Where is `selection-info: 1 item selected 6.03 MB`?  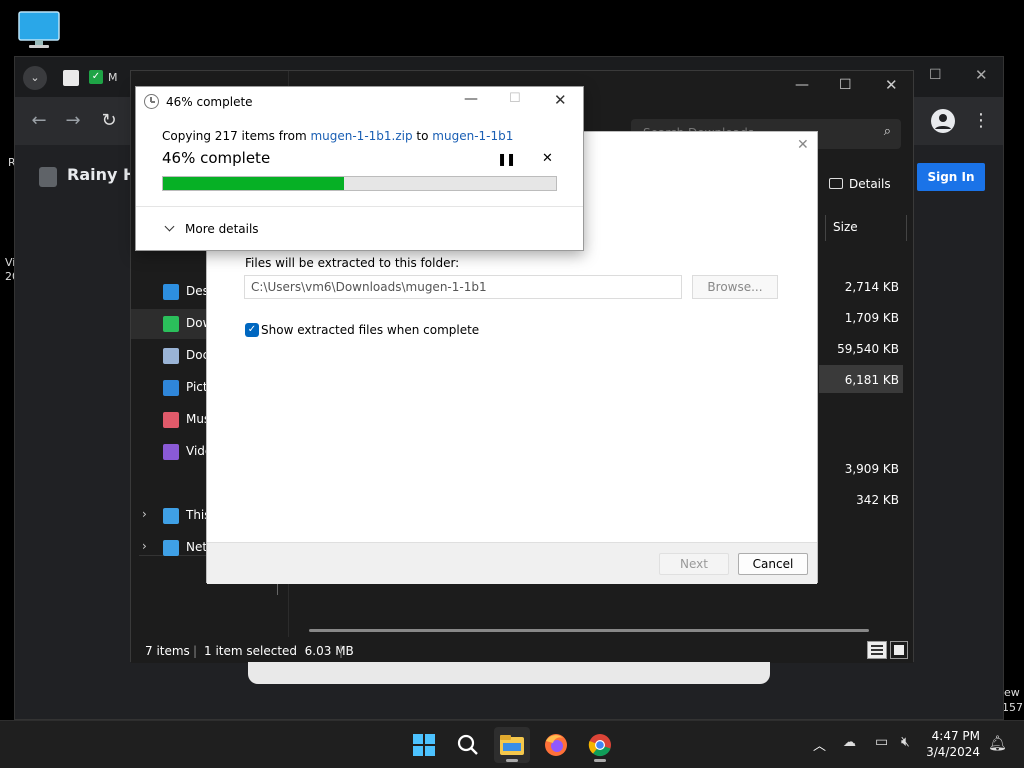 selection-info: 1 item selected 6.03 MB is located at coordinates (279, 651).